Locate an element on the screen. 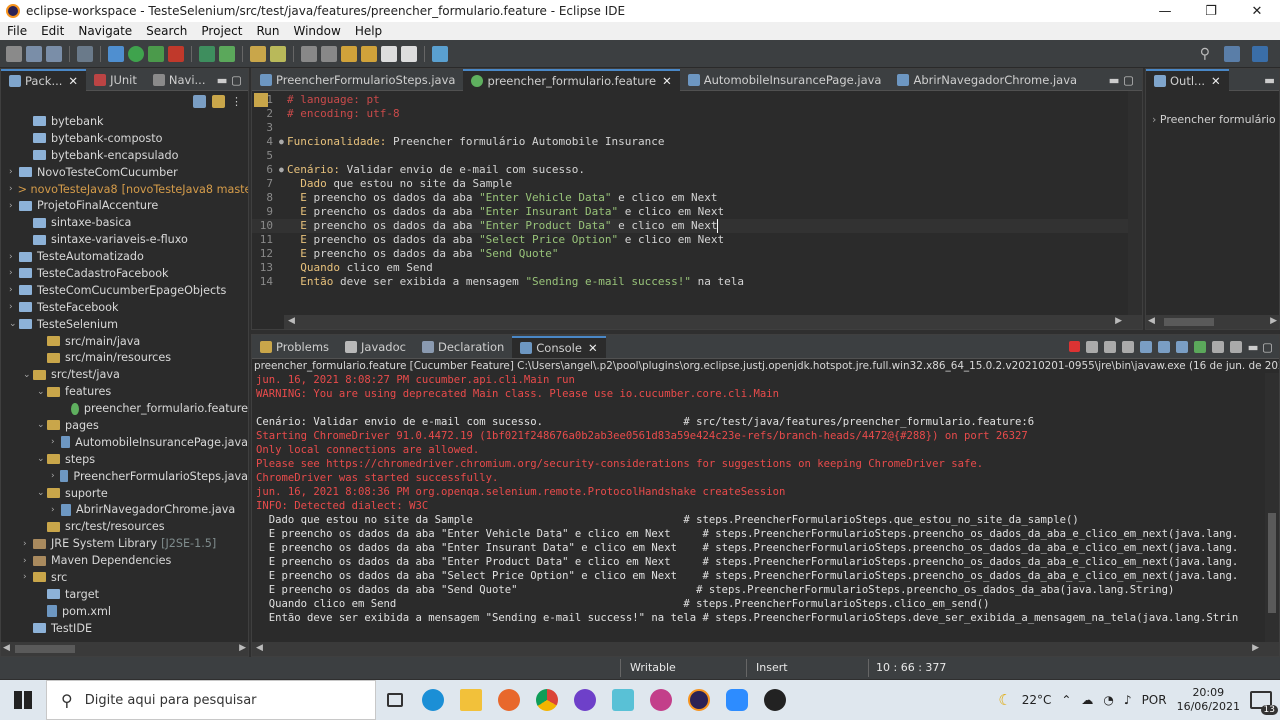 This screenshot has width=1280, height=720. outline-item: › Preencher formulário A is located at coordinates (1212, 108).